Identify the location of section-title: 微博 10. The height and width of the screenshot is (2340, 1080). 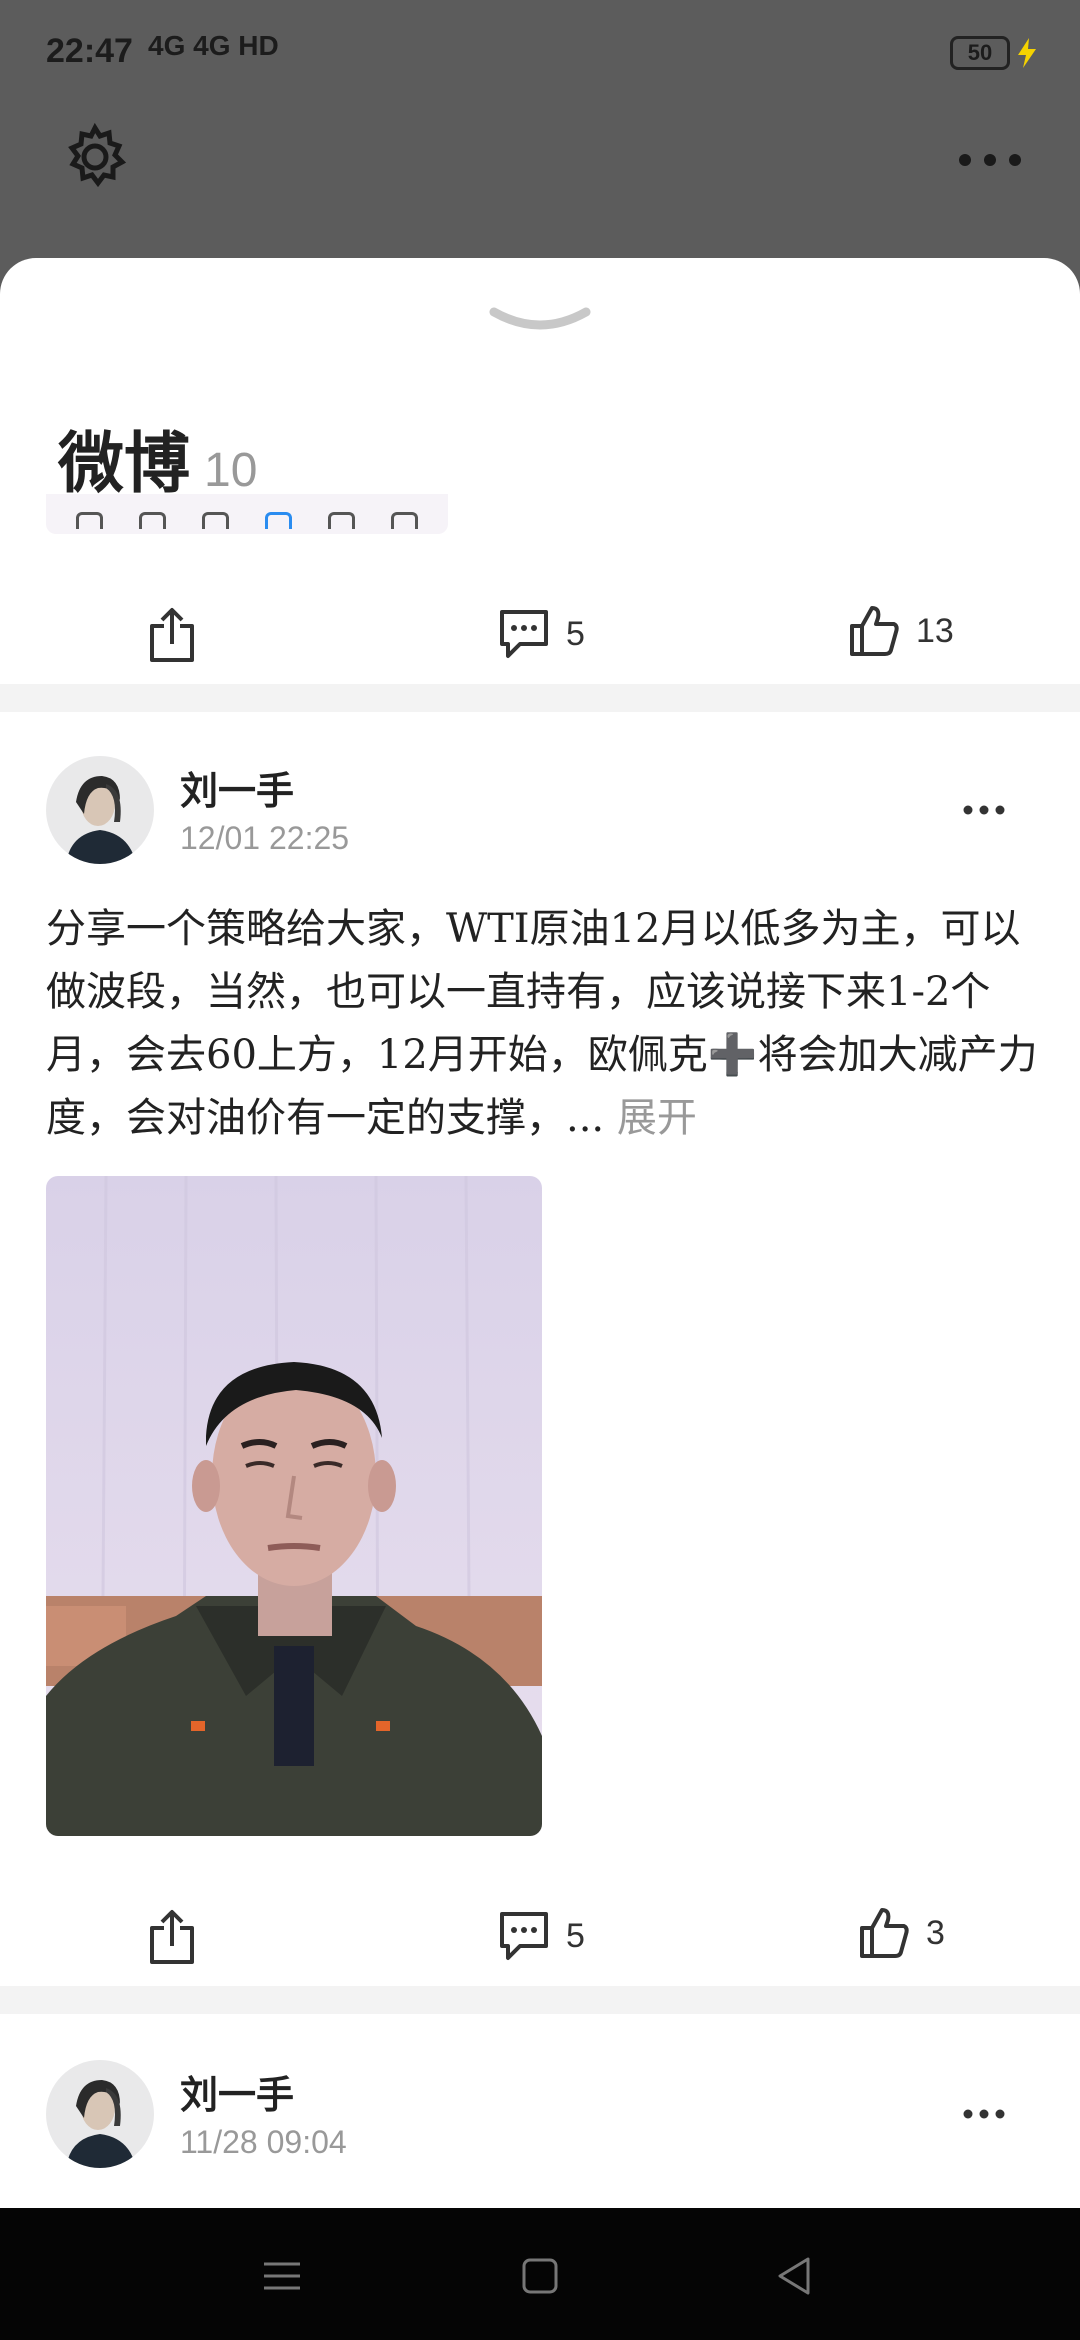
(157, 458).